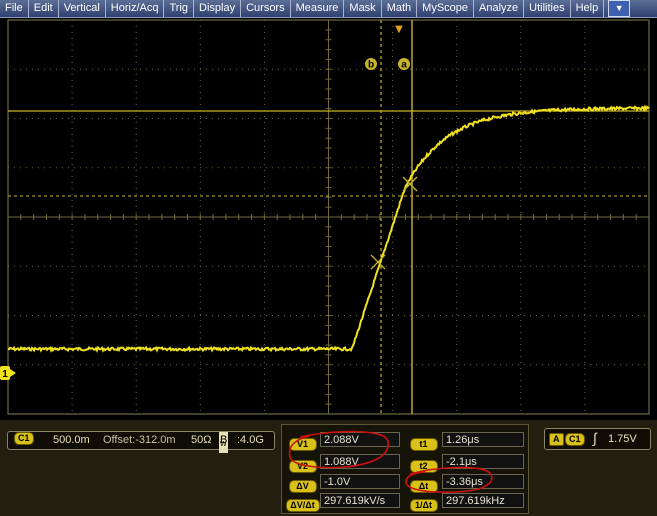 The width and height of the screenshot is (657, 516). Describe the element at coordinates (404, 65) in the screenshot. I see `cursor-a-label: a` at that location.